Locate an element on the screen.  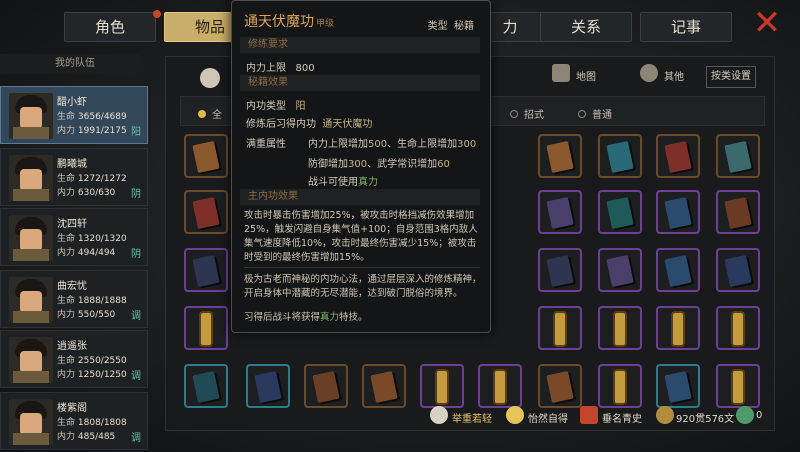
type-label: 类型 is located at coordinates (437, 26).